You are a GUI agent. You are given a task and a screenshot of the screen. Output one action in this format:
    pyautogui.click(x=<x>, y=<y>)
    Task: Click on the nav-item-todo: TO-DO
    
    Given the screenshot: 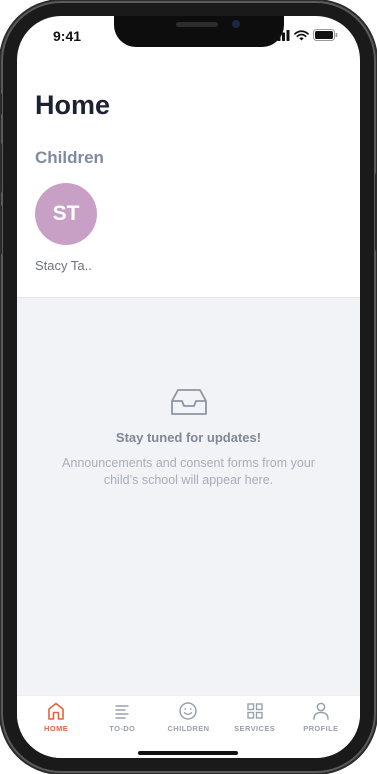 What is the action you would take?
    pyautogui.click(x=122, y=729)
    